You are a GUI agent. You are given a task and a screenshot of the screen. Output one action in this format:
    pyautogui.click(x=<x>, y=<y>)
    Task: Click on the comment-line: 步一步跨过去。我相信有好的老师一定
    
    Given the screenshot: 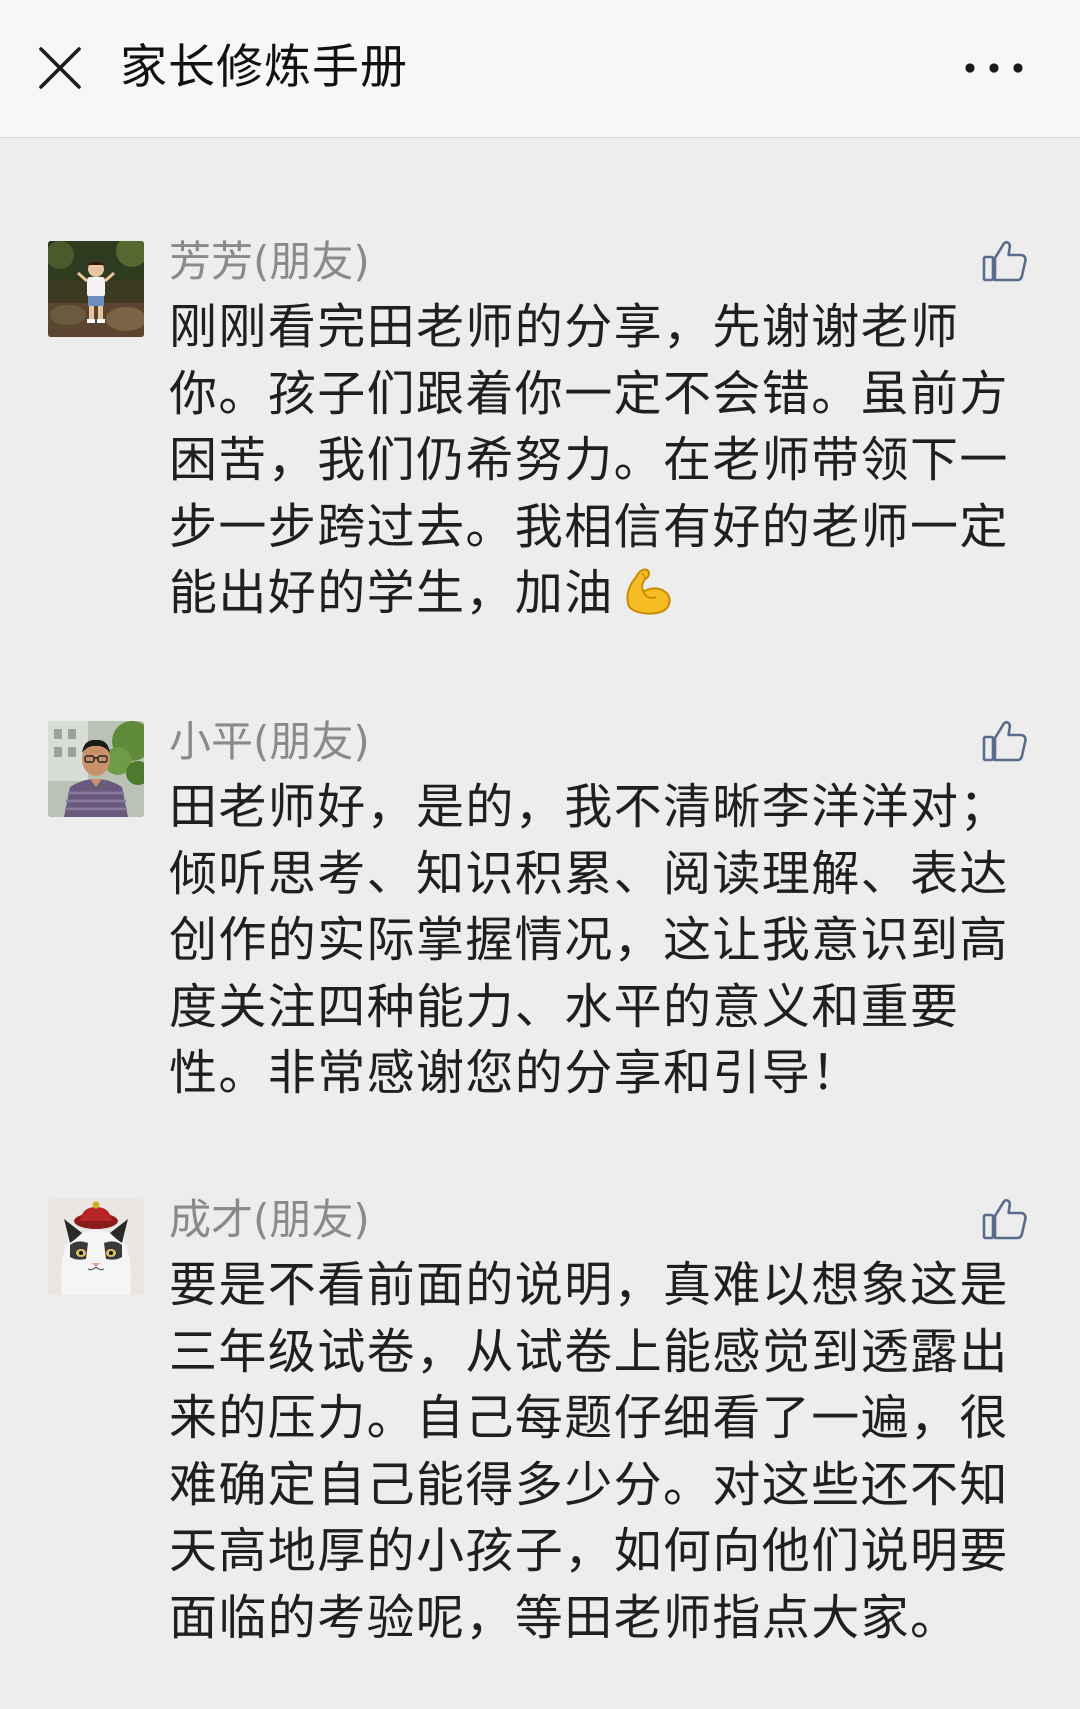 What is the action you would take?
    pyautogui.click(x=589, y=526)
    